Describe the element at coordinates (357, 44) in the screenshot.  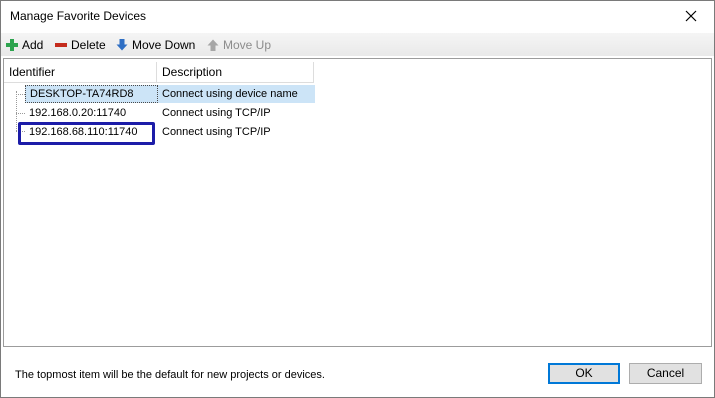
I see `toolbar: Add Delete Move Down Move Up` at that location.